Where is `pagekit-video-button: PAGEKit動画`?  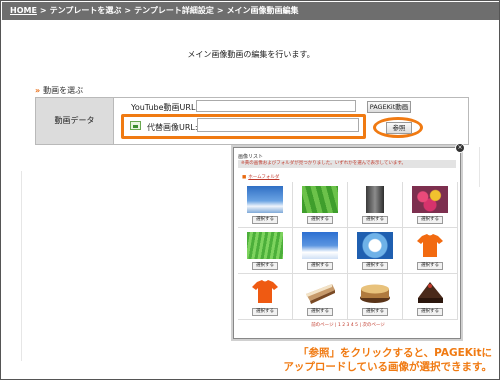 pagekit-video-button: PAGEKit動画 is located at coordinates (389, 107).